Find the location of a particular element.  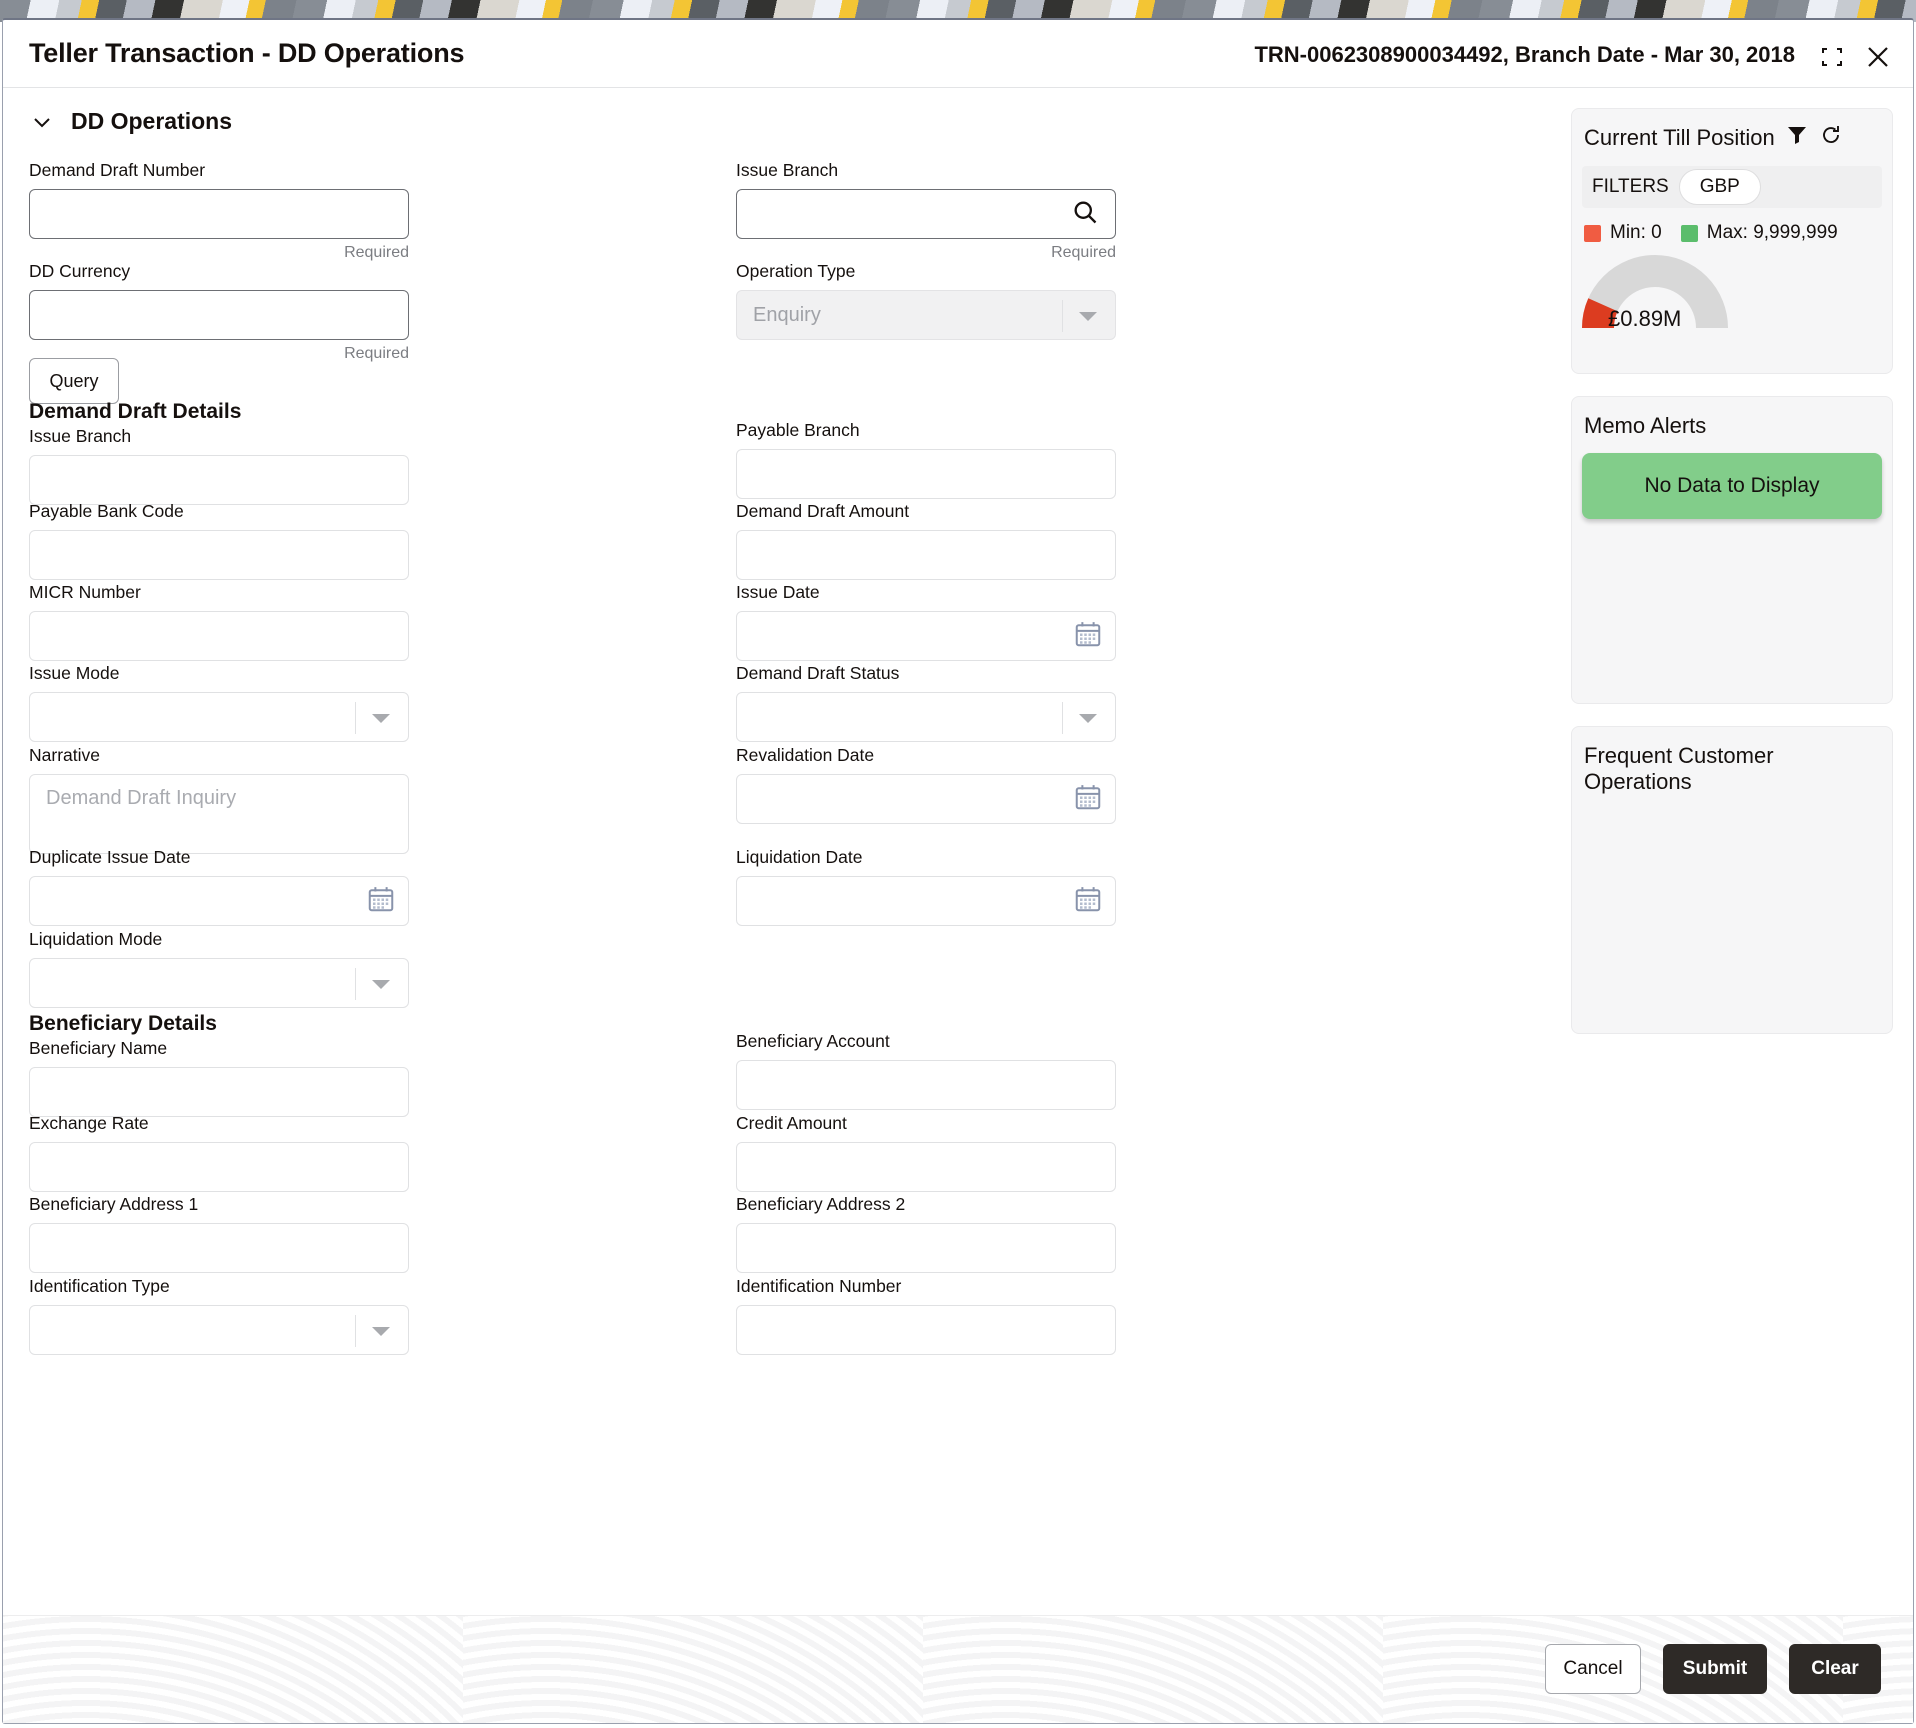

field-exchange-rate: Exchange Rate is located at coordinates (219, 1153).